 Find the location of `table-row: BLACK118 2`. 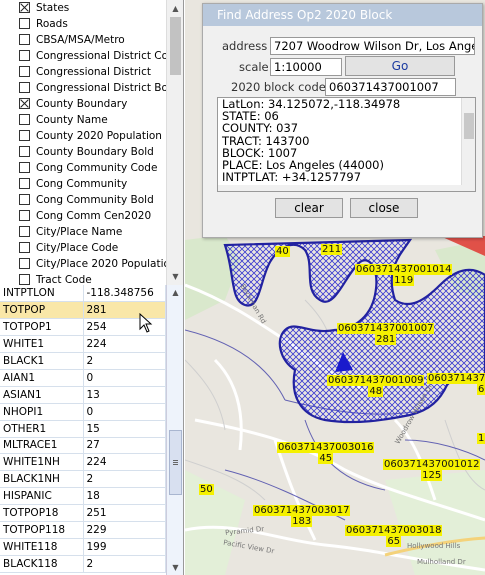

table-row: BLACK118 2 is located at coordinates (83, 564).